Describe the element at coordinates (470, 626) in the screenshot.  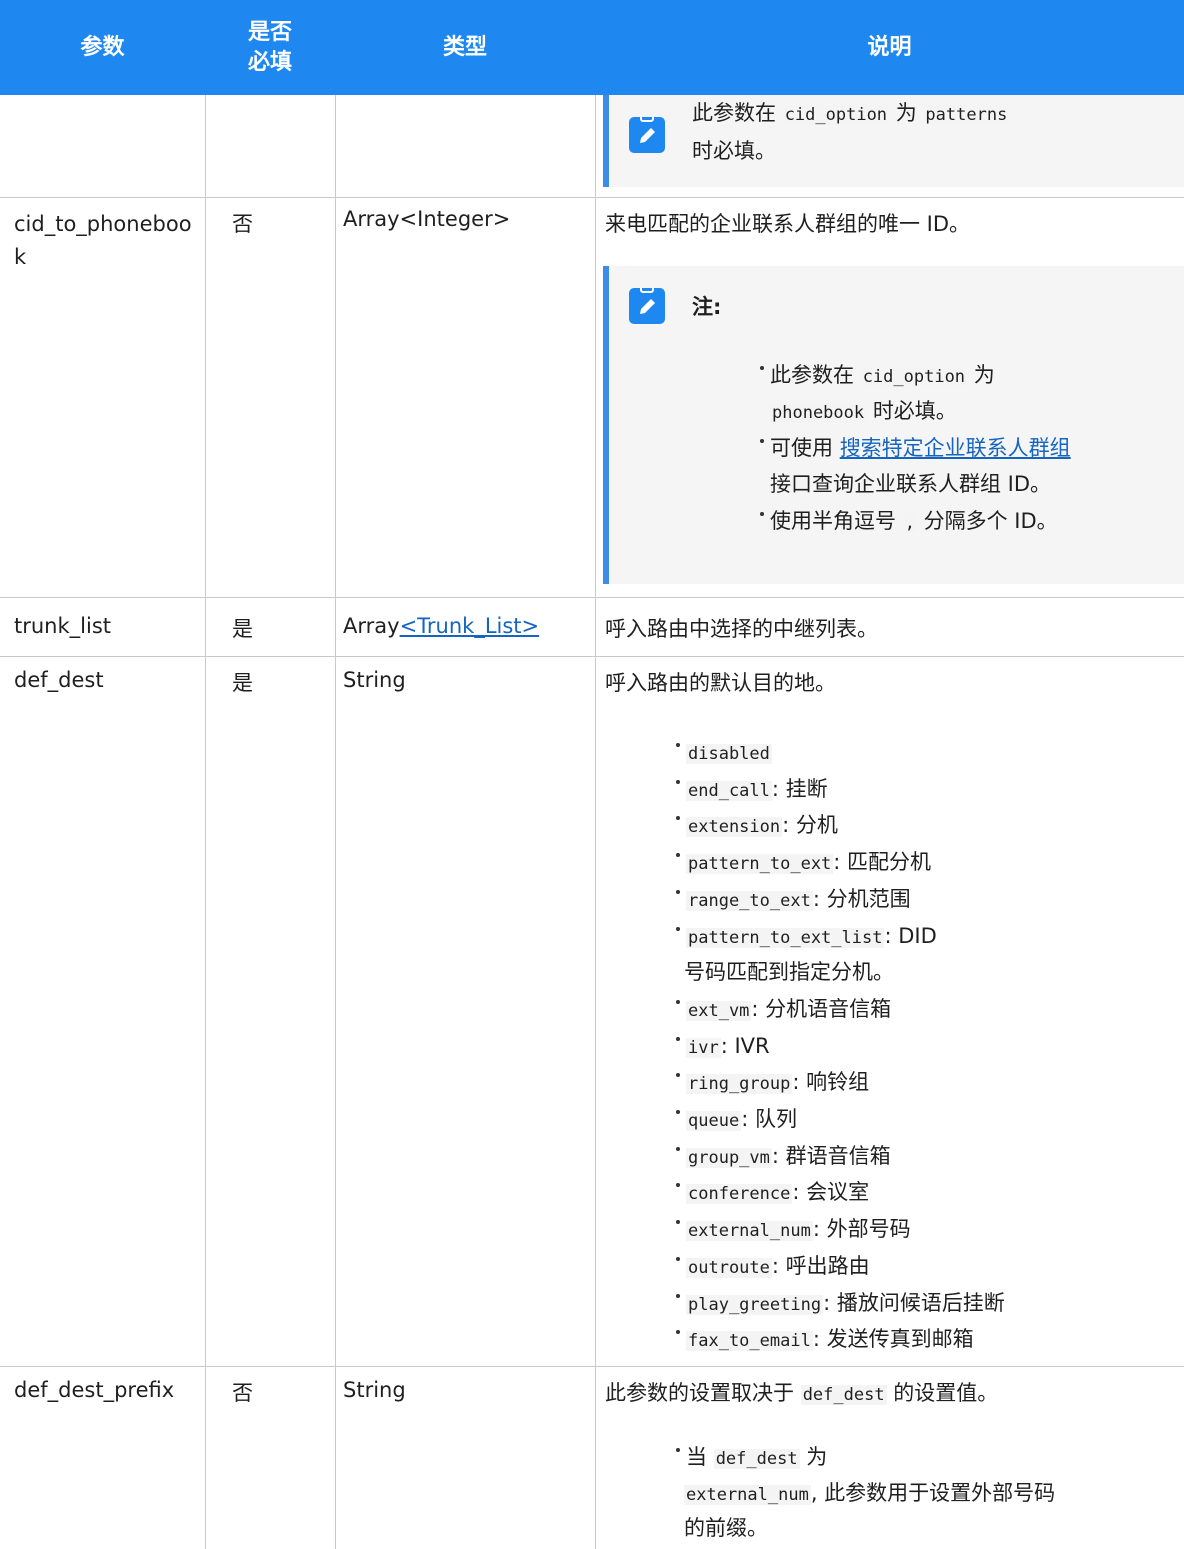
I see `trunk-list-type-link: <Trunk_List>` at that location.